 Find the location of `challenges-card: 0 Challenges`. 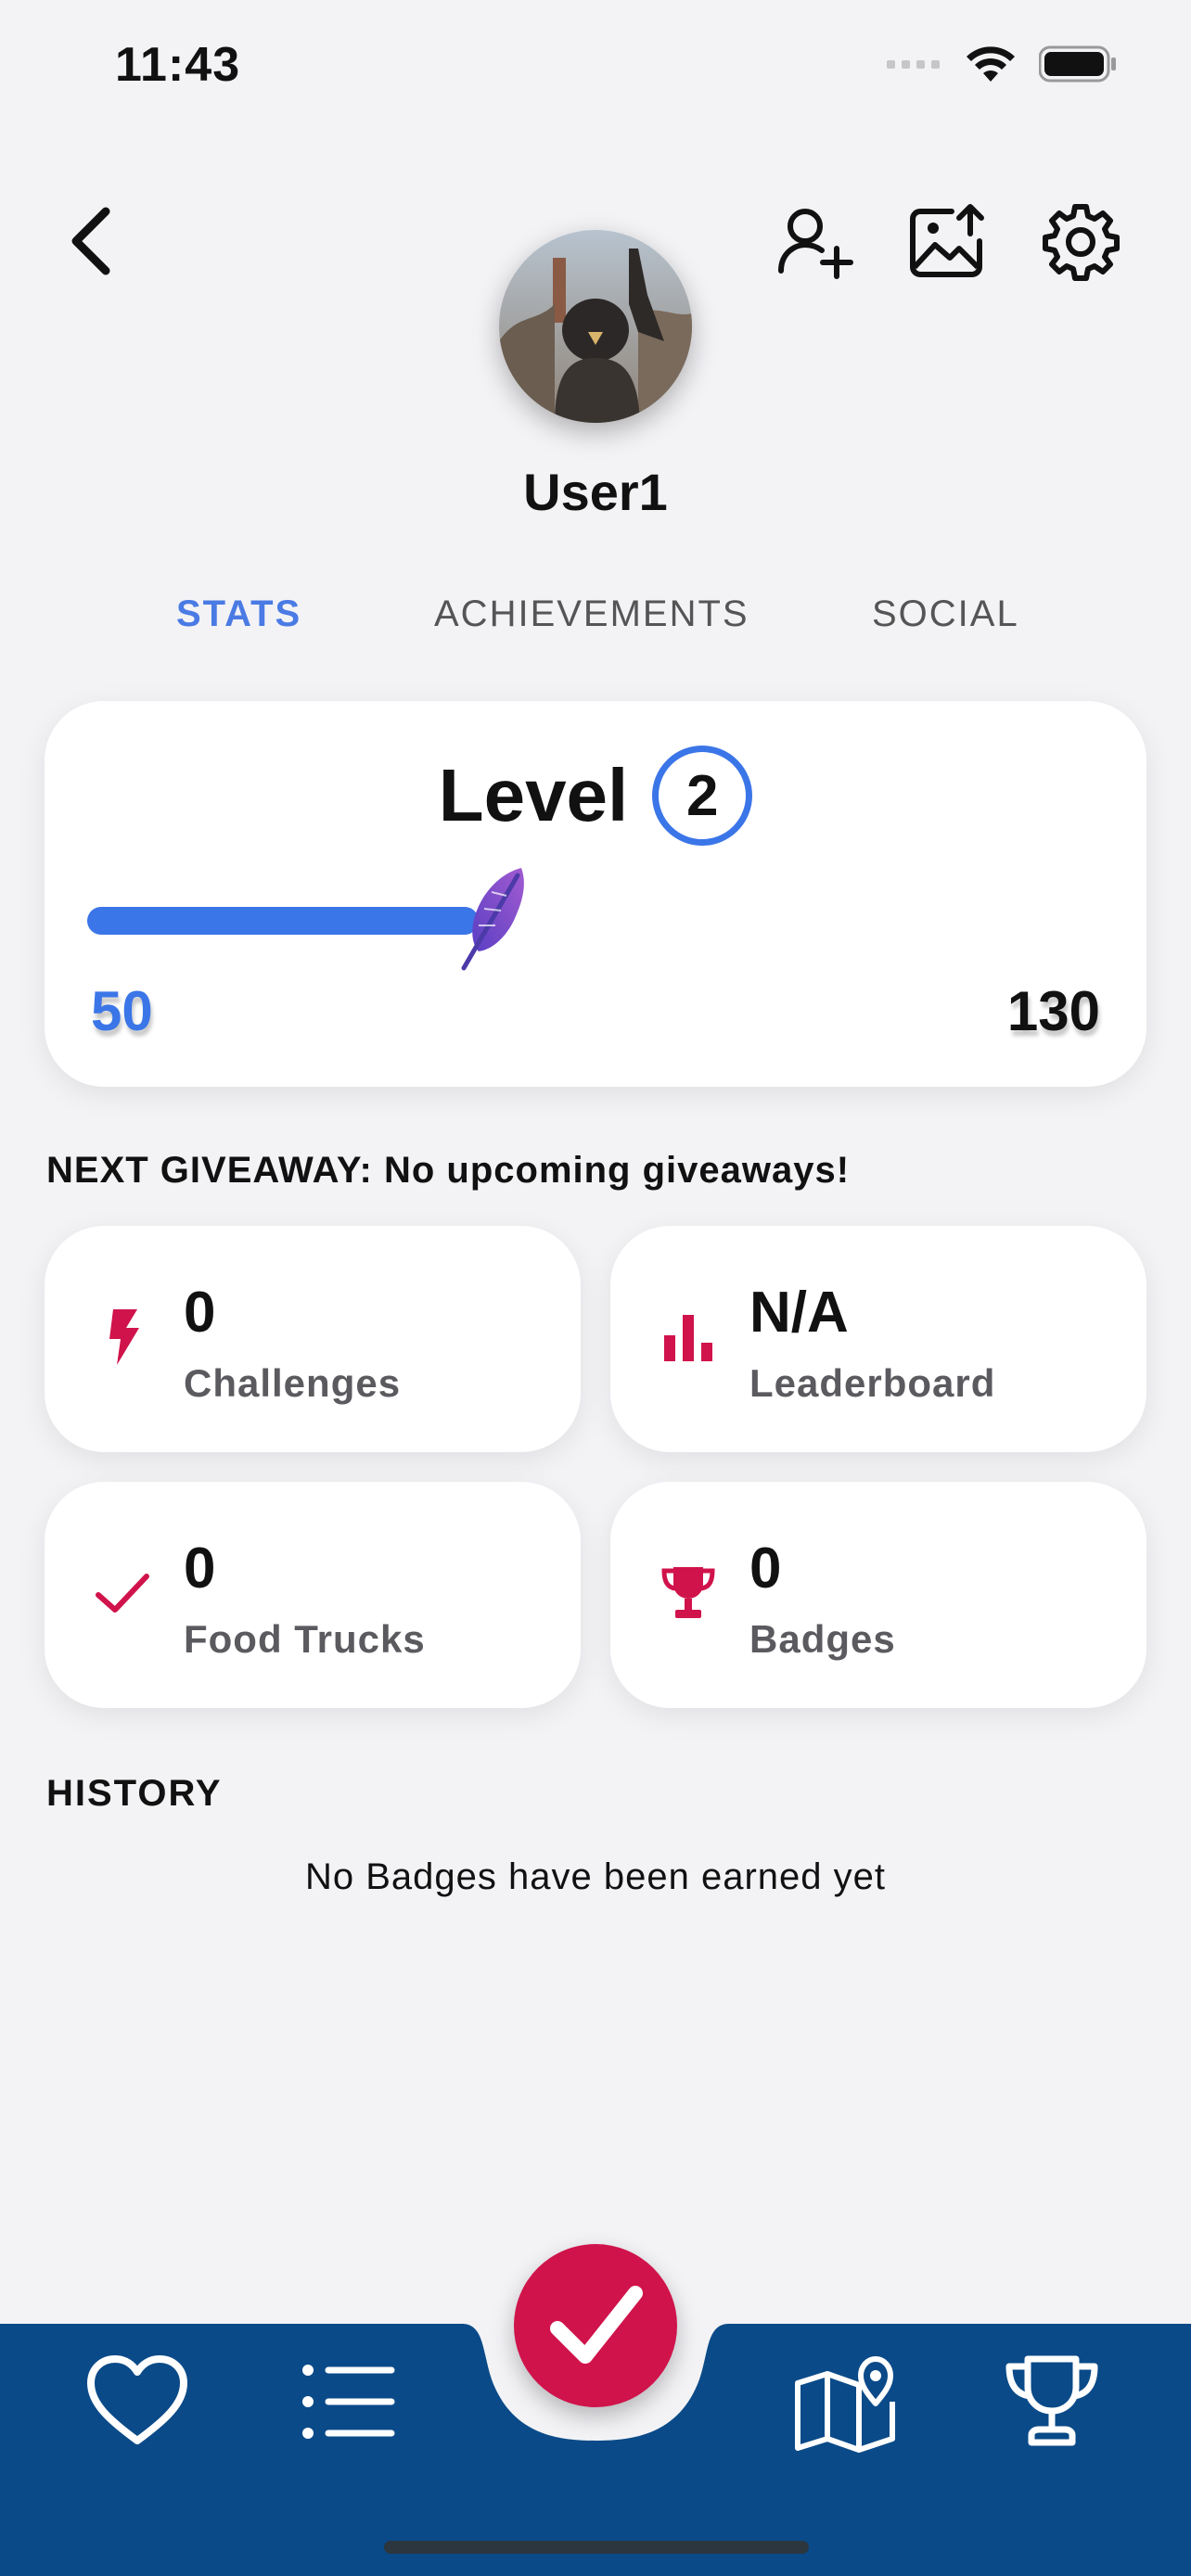

challenges-card: 0 Challenges is located at coordinates (313, 1339).